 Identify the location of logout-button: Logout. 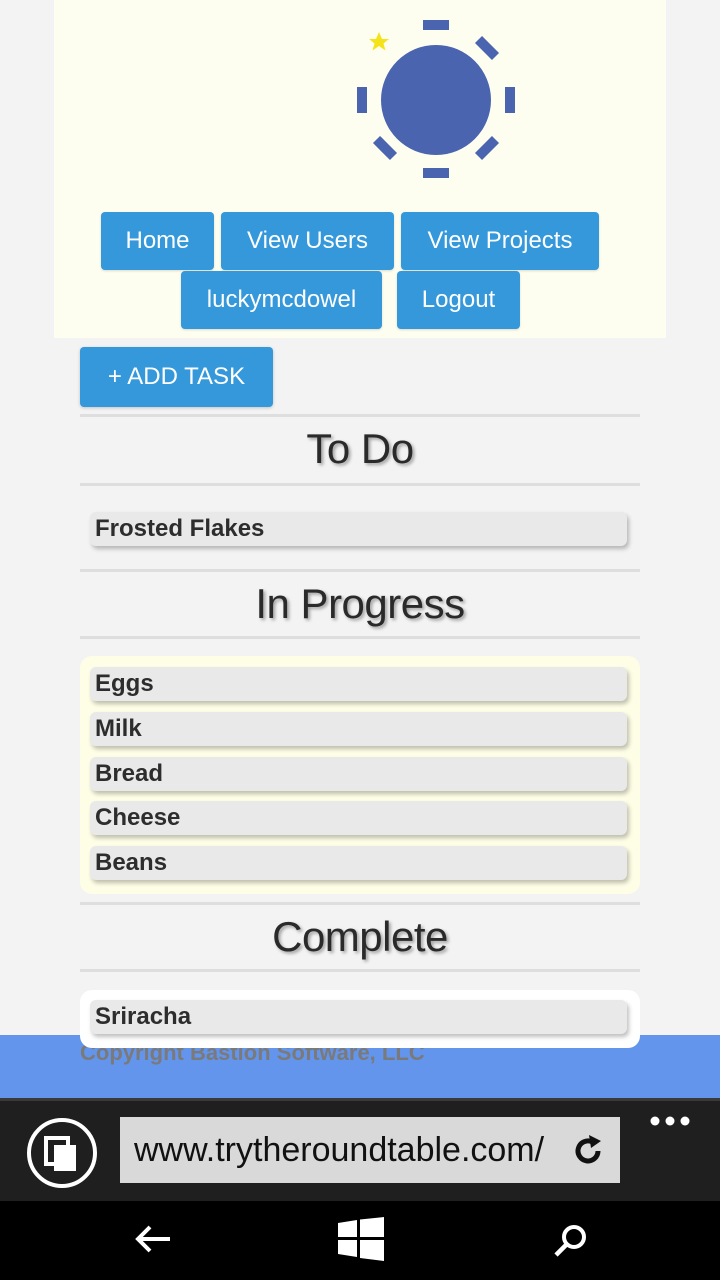
(458, 300).